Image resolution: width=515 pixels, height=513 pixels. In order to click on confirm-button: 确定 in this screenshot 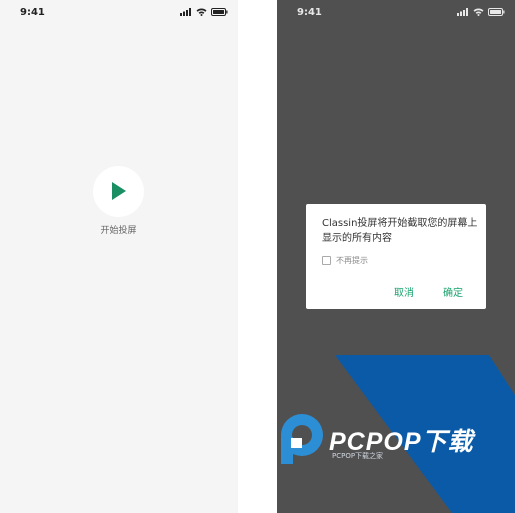, I will do `click(453, 291)`.